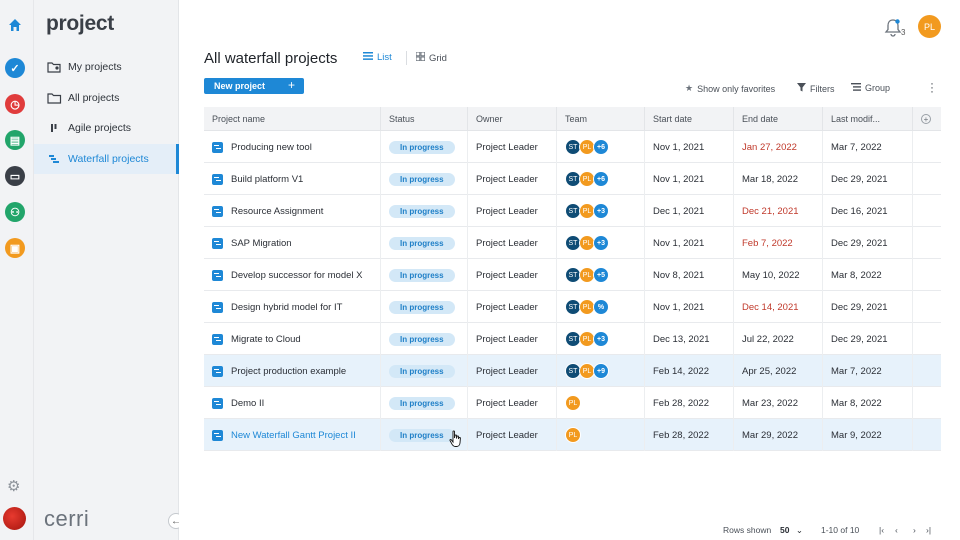 The height and width of the screenshot is (540, 960). I want to click on cell-project-name: New Waterfall Gantt Project II, so click(292, 435).